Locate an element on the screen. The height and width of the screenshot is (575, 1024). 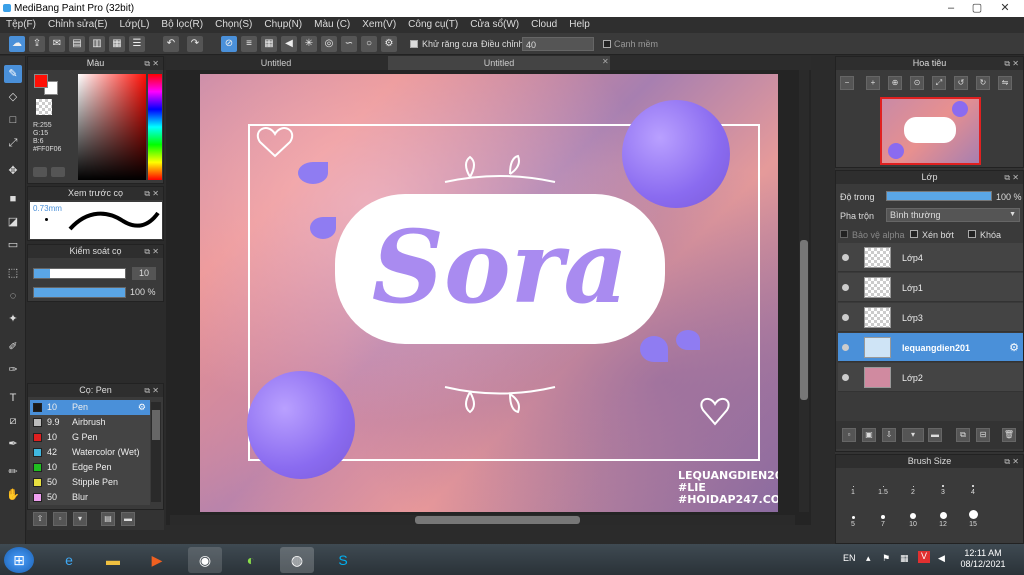
undo-icon: ↶ is located at coordinates (171, 44).